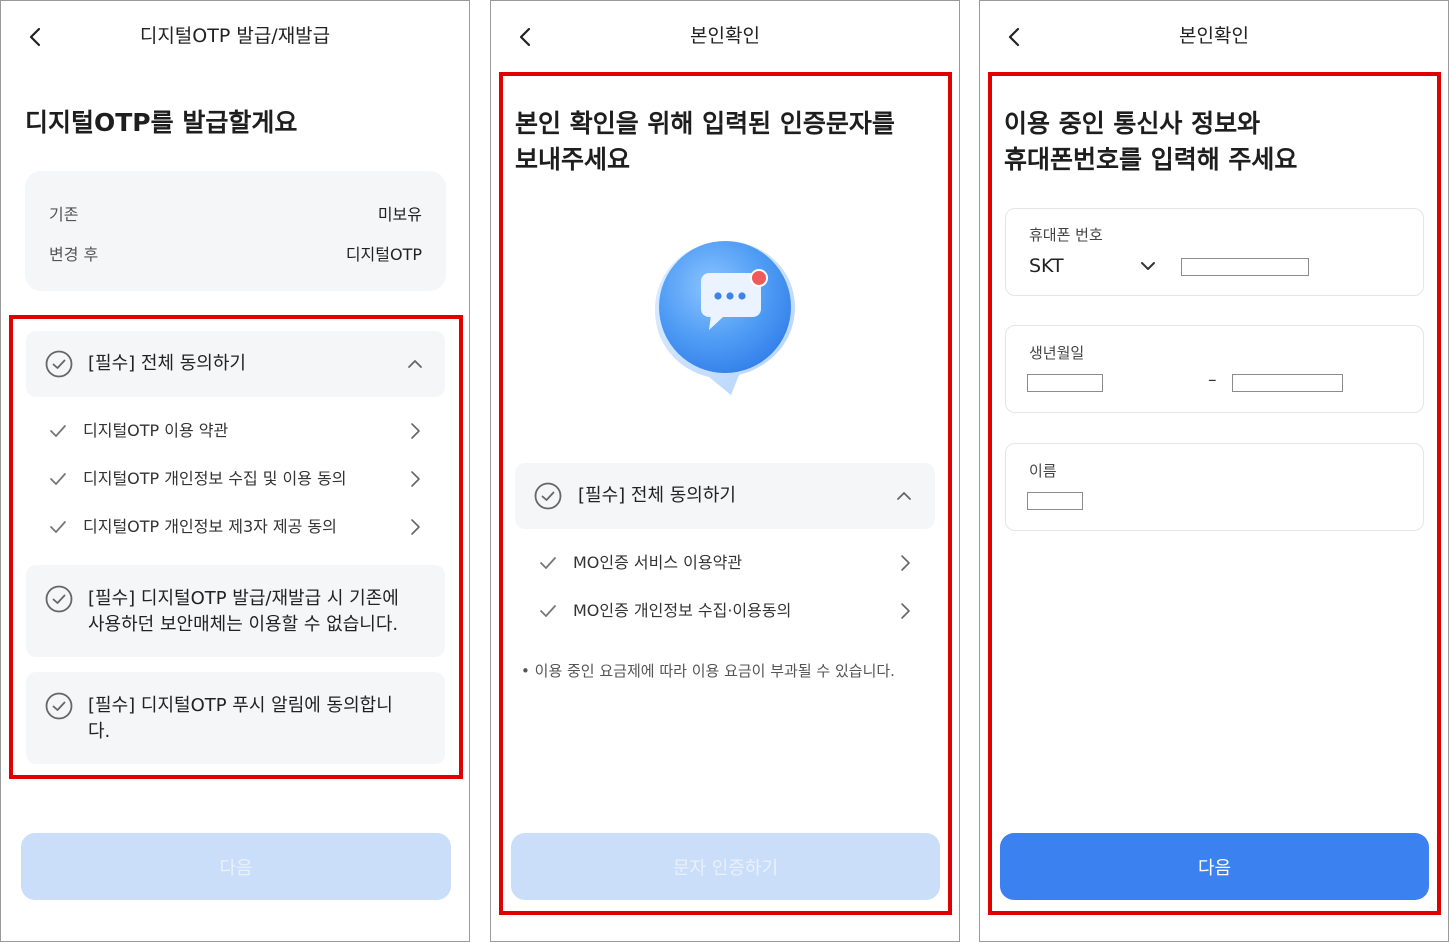 This screenshot has width=1449, height=942. What do you see at coordinates (236, 866) in the screenshot?
I see `next-button: 다음` at bounding box center [236, 866].